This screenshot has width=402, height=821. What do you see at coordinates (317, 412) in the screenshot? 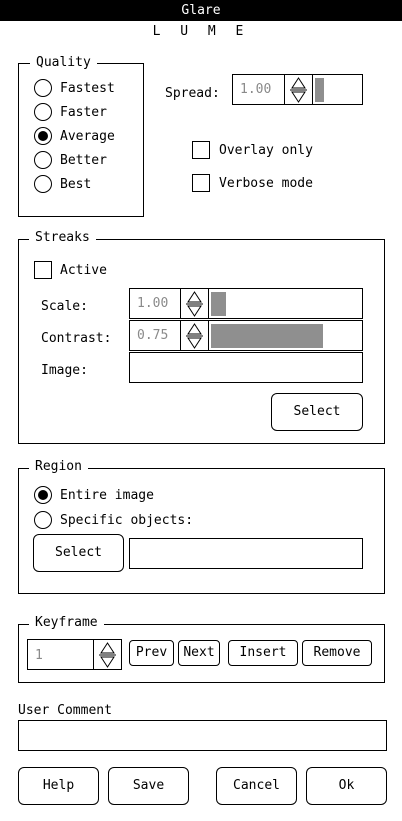
I see `streaks-select-button: Select` at bounding box center [317, 412].